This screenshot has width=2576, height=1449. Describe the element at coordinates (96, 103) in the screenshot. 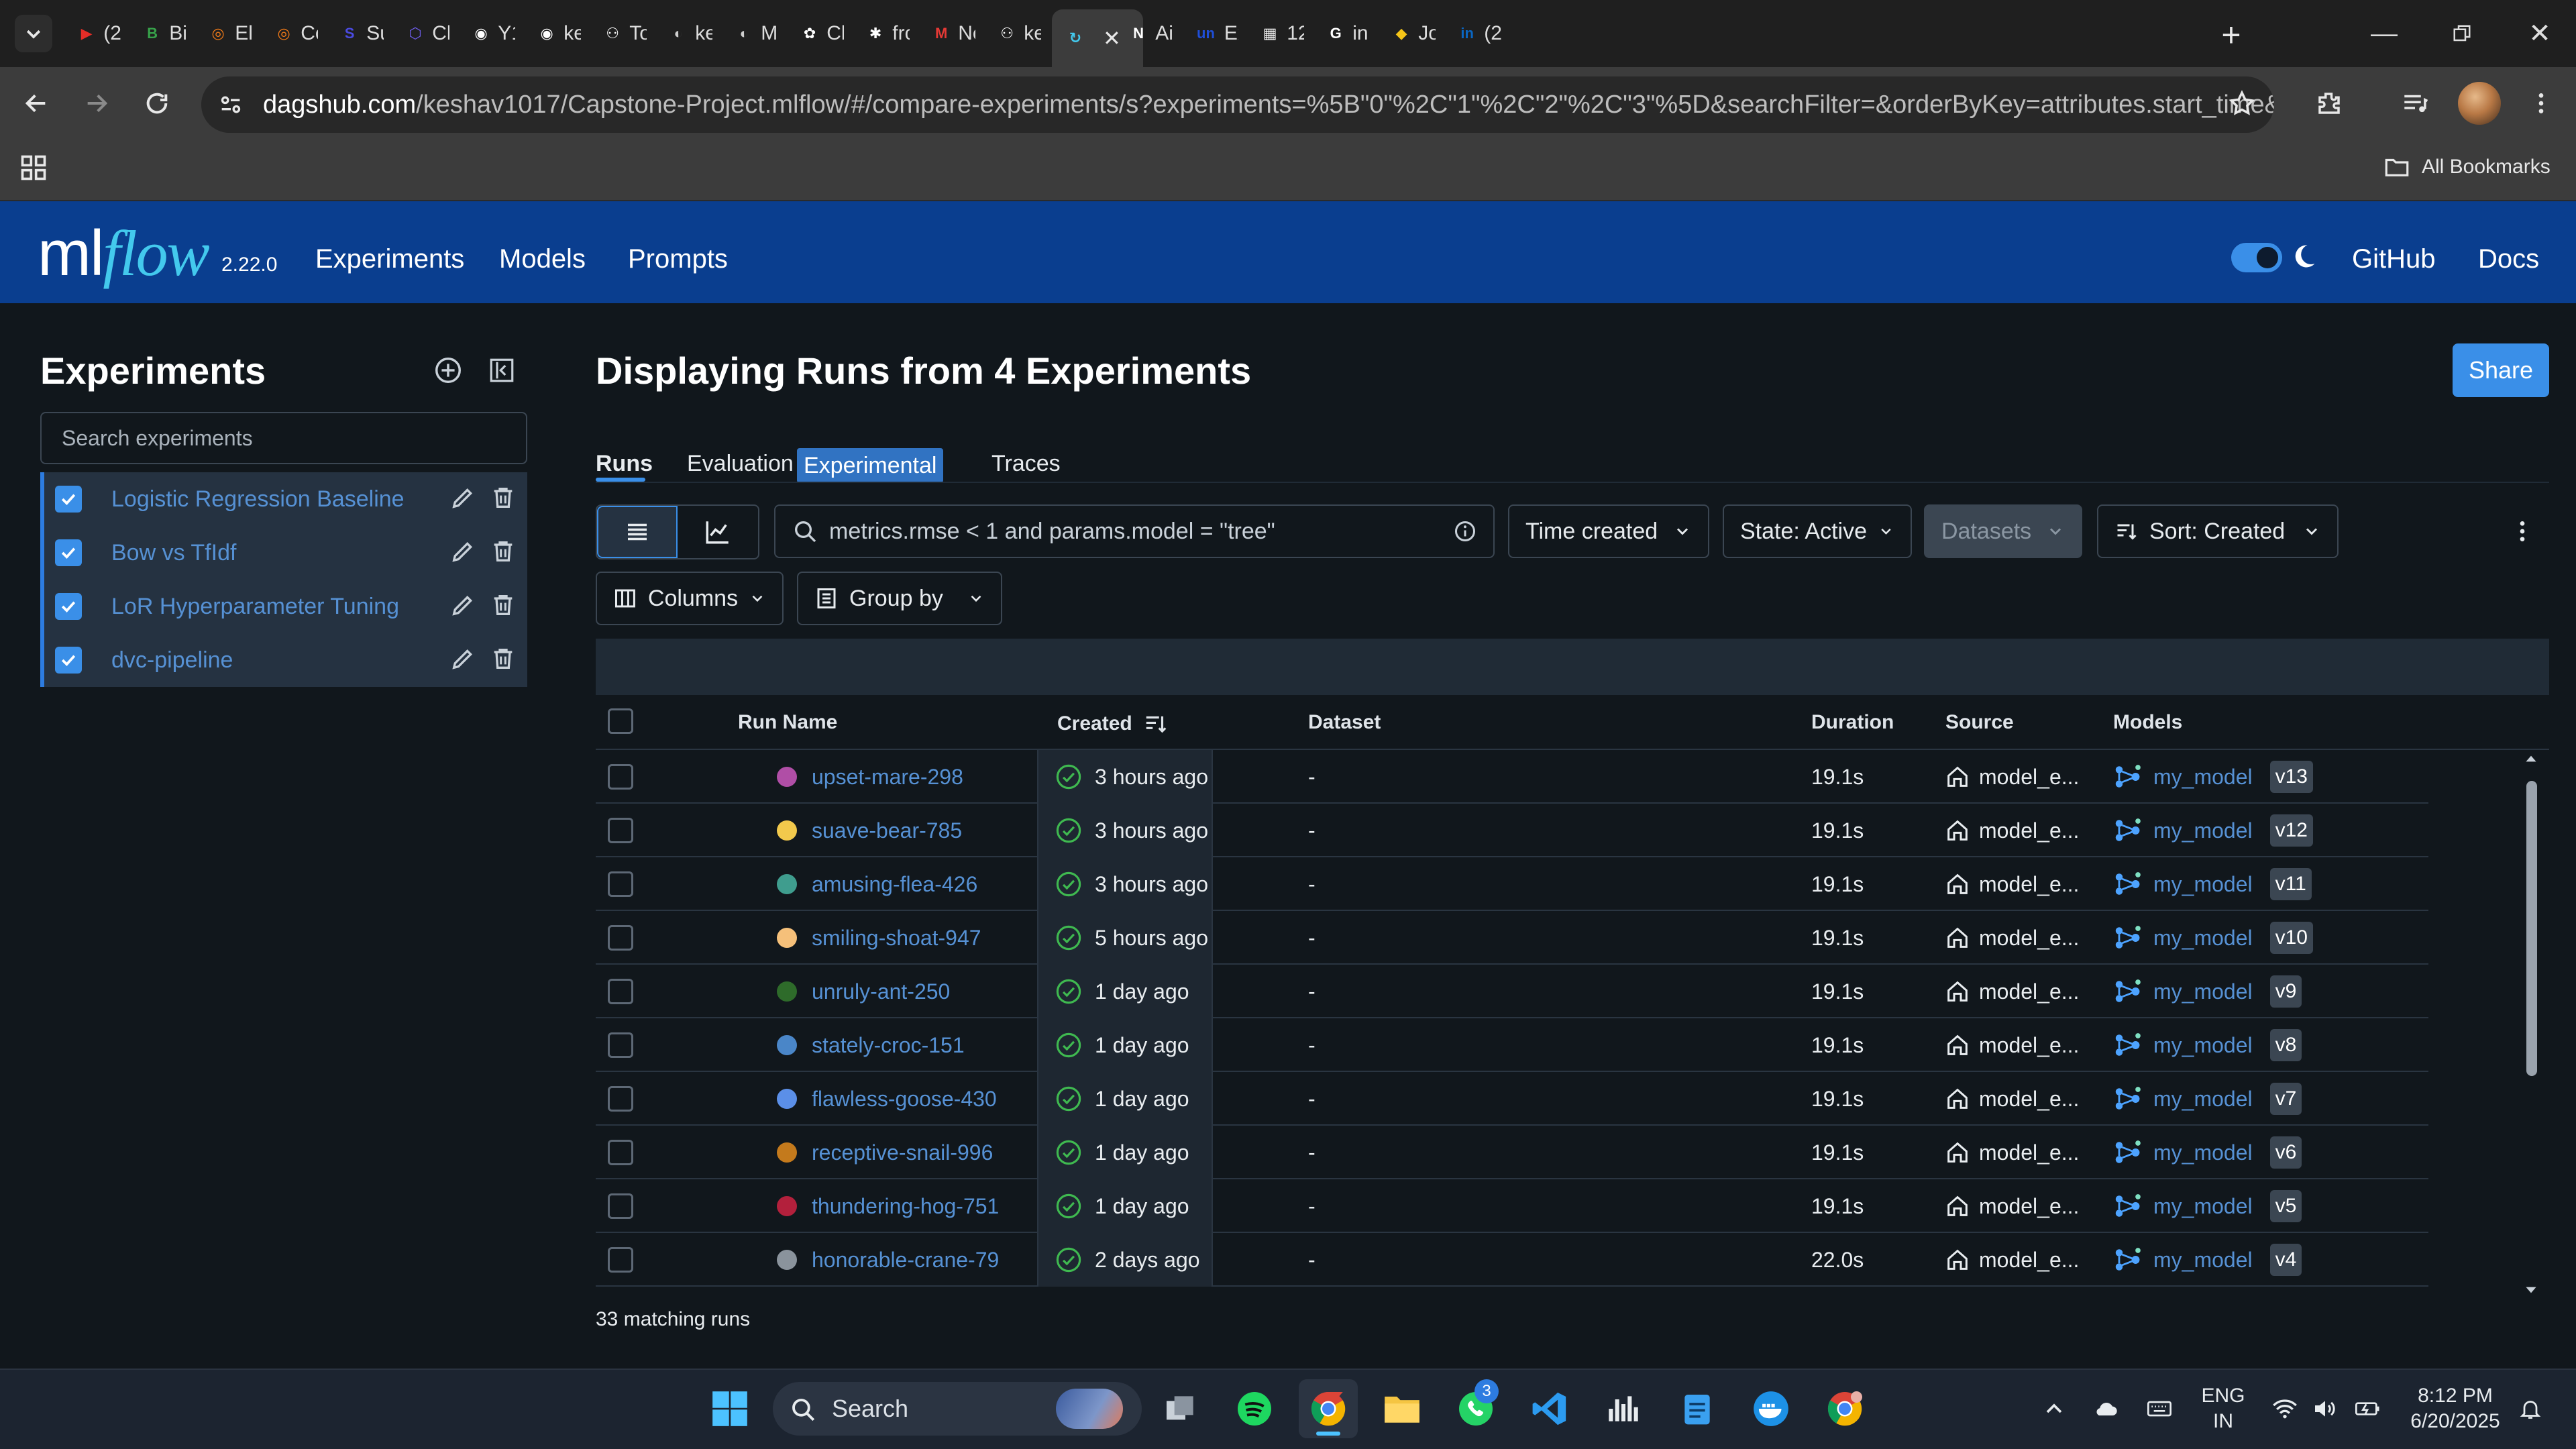

I see `forward-button` at that location.